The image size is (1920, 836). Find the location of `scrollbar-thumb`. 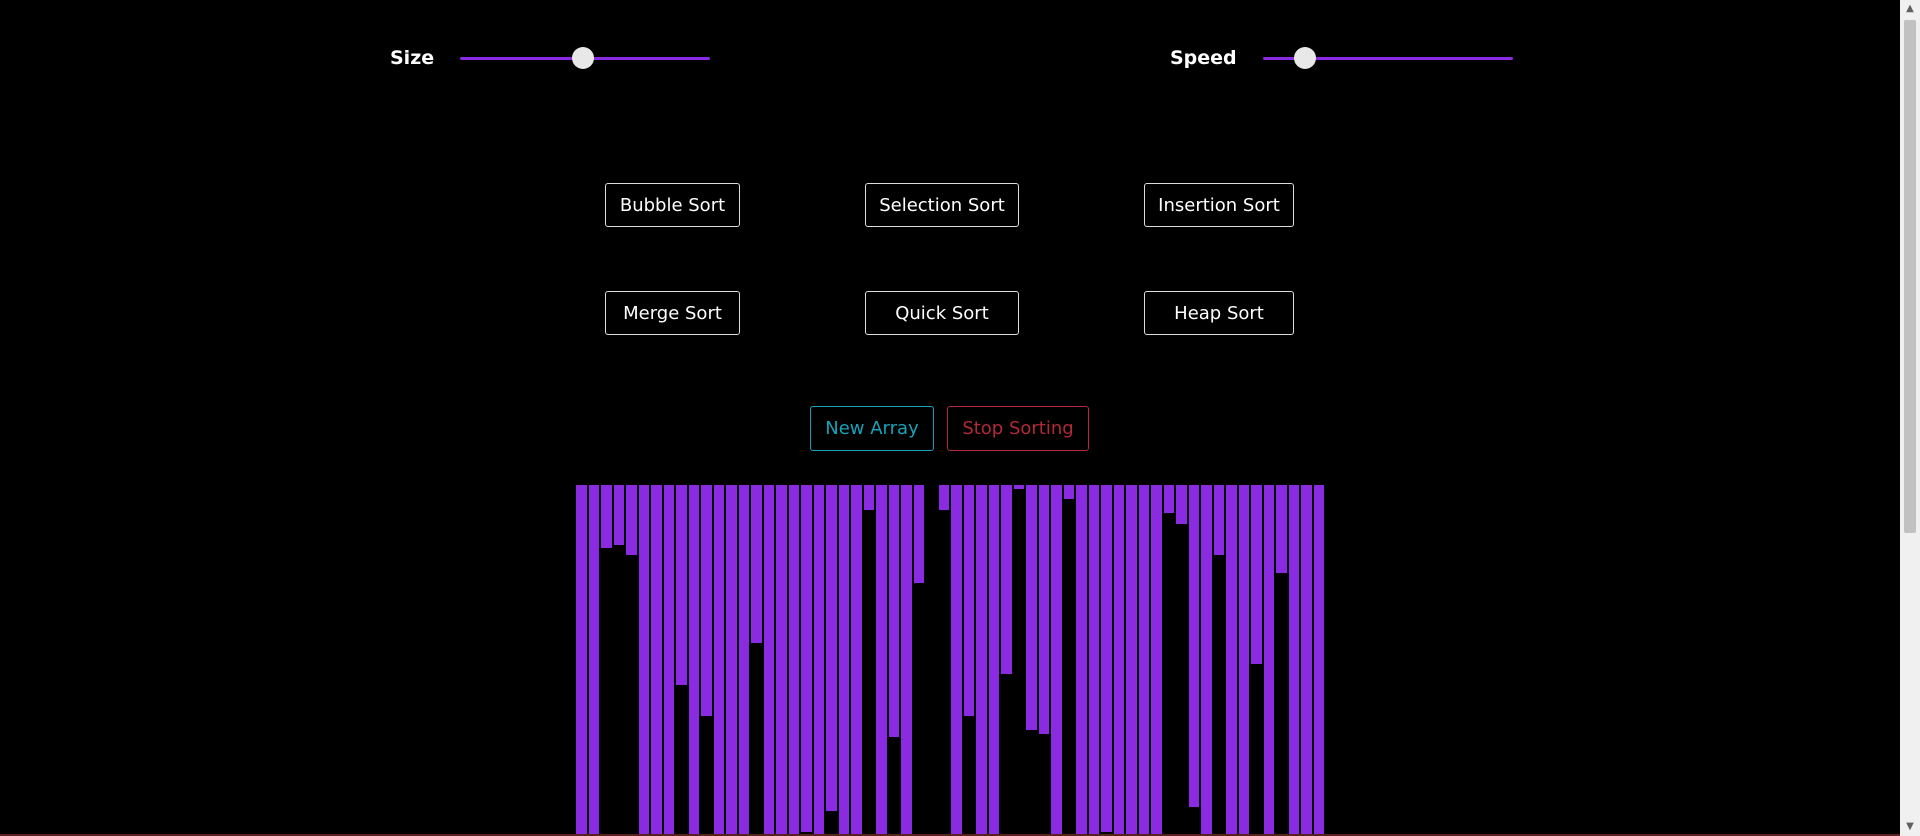

scrollbar-thumb is located at coordinates (1910, 276).